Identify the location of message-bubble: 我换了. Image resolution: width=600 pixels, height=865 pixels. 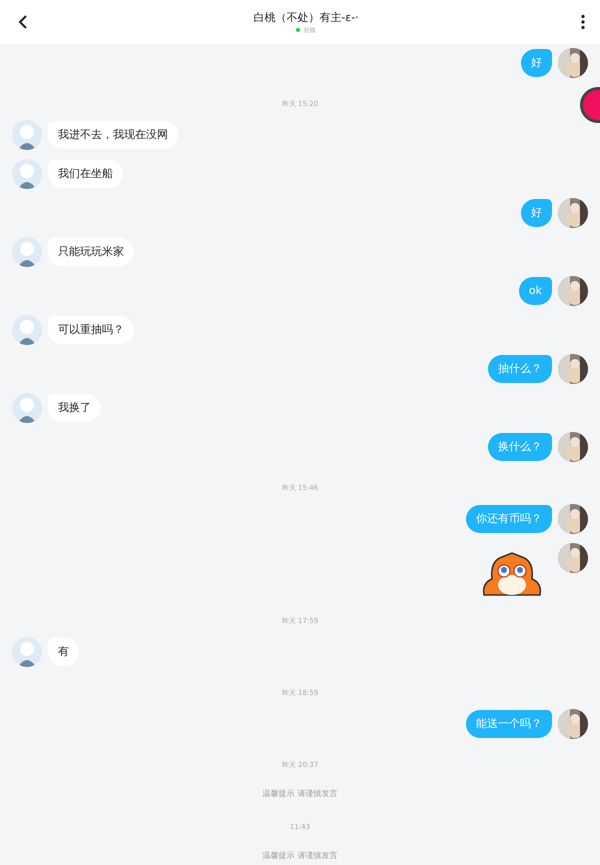
(74, 408).